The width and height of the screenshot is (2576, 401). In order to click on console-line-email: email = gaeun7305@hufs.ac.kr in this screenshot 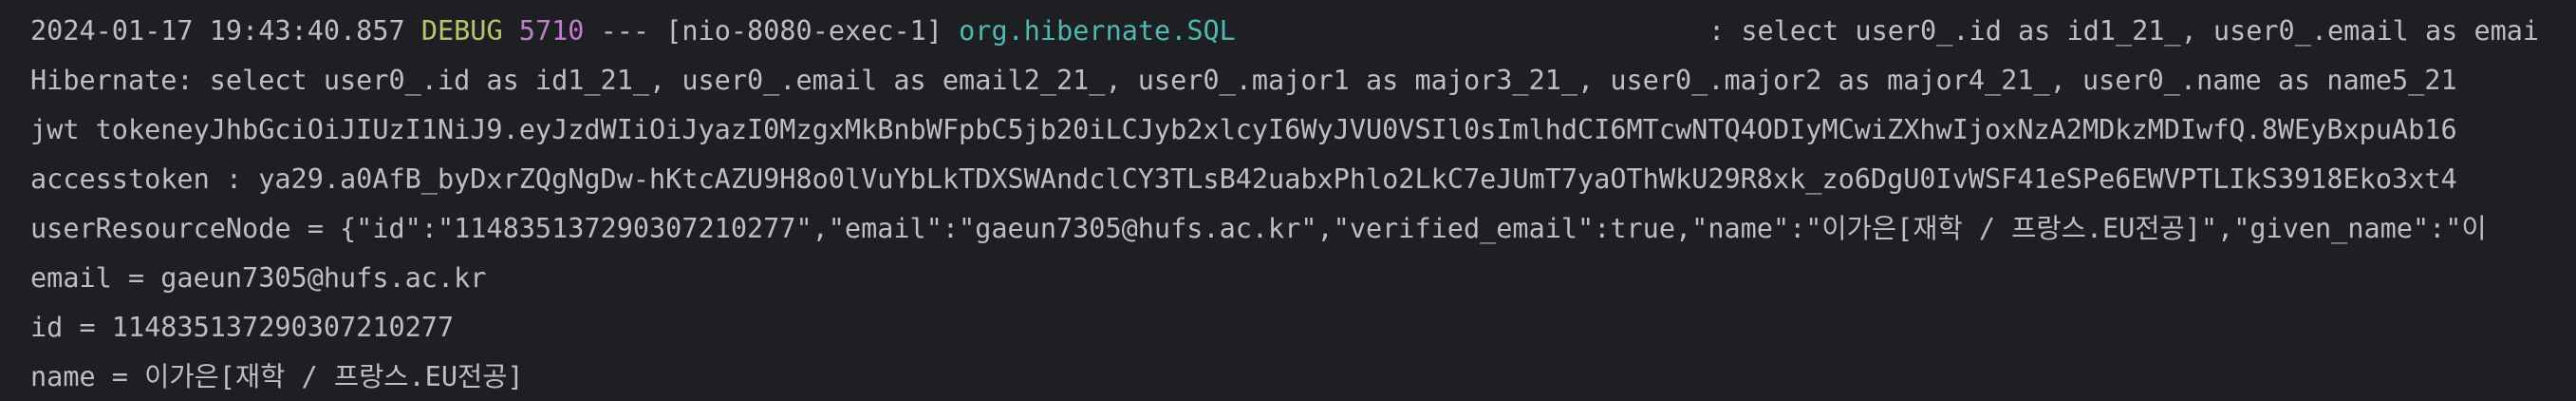, I will do `click(258, 278)`.